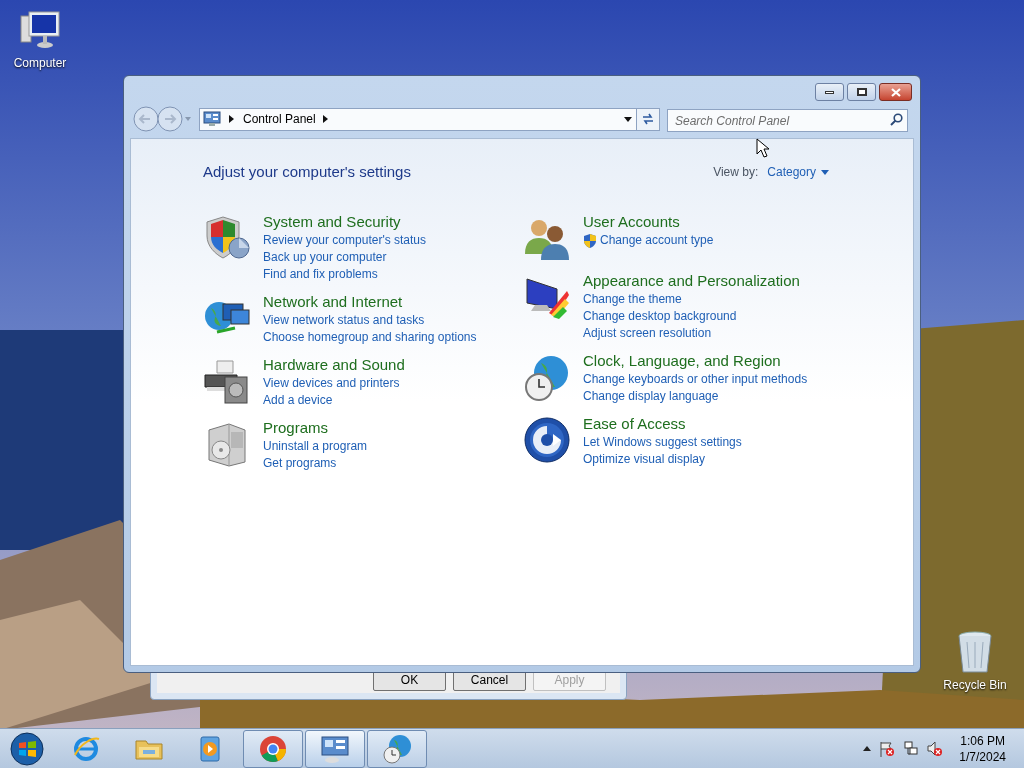 The width and height of the screenshot is (1024, 768). What do you see at coordinates (370, 337) in the screenshot?
I see `task-link: Choose homegroup and sharing options` at bounding box center [370, 337].